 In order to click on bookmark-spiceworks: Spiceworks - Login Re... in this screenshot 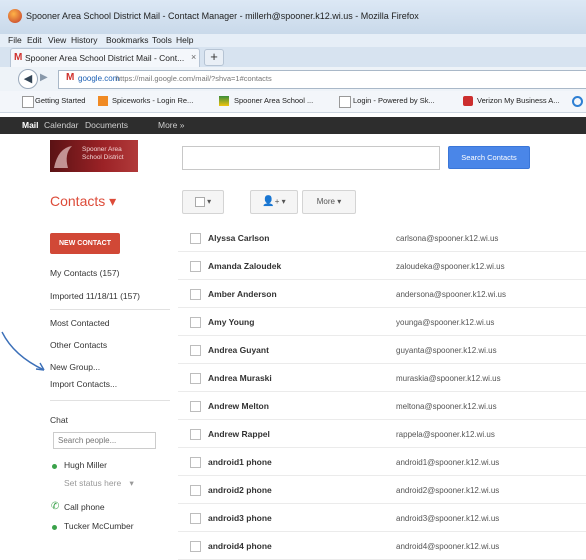, I will do `click(152, 100)`.